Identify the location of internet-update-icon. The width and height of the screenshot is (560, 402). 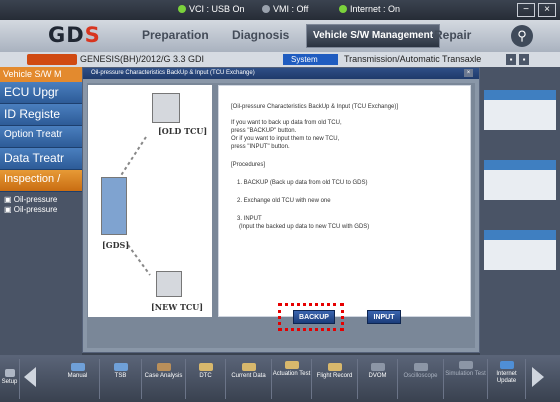
(506, 365).